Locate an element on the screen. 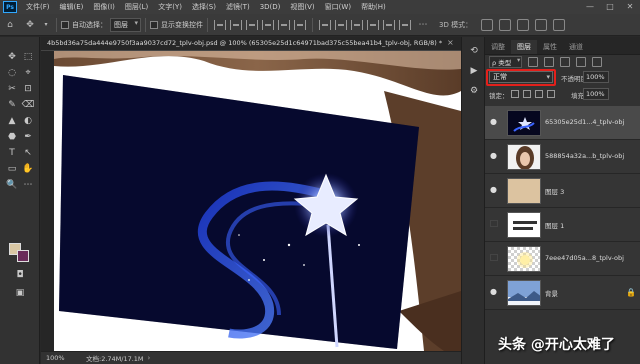 The height and width of the screenshot is (364, 640). brush-tool-icon: ▲ is located at coordinates (12, 121).